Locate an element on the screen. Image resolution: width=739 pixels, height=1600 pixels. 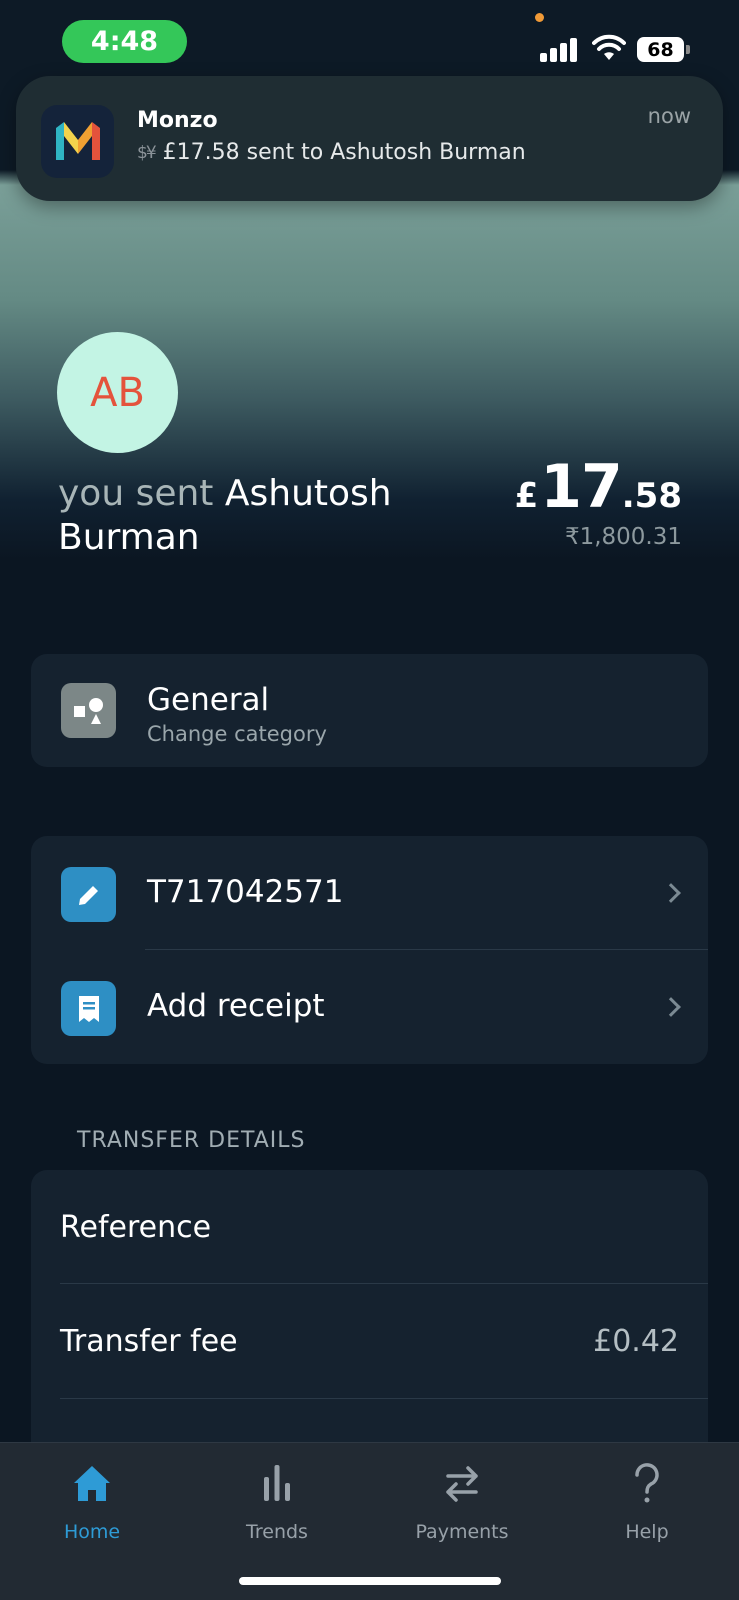
tab-label: Home is located at coordinates (92, 1532).